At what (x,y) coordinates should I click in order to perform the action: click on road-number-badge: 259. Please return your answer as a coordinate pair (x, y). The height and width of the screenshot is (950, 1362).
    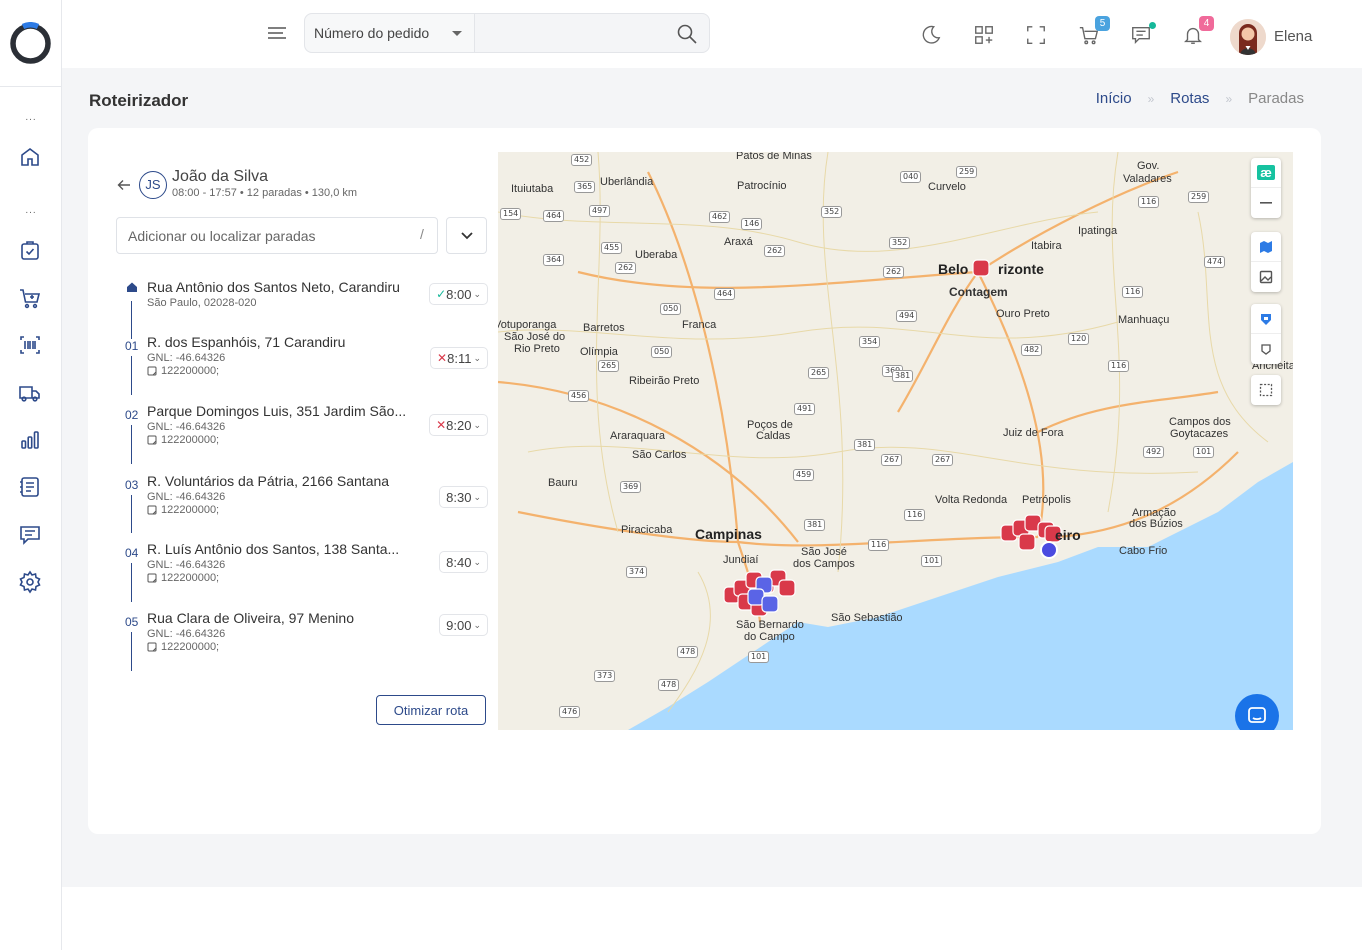
    Looking at the image, I should click on (1199, 197).